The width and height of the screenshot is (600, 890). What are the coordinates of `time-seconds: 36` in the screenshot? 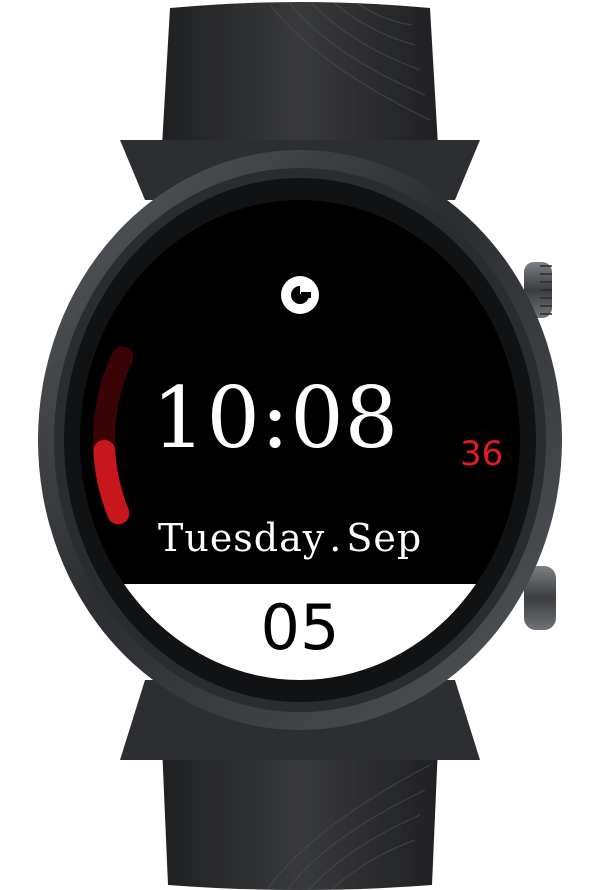 It's located at (482, 454).